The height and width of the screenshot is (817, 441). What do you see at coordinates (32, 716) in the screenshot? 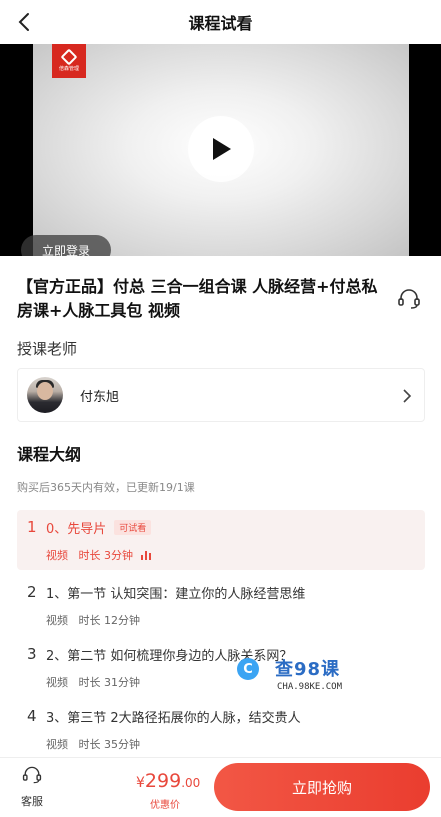
I see `lesson-number: 4` at bounding box center [32, 716].